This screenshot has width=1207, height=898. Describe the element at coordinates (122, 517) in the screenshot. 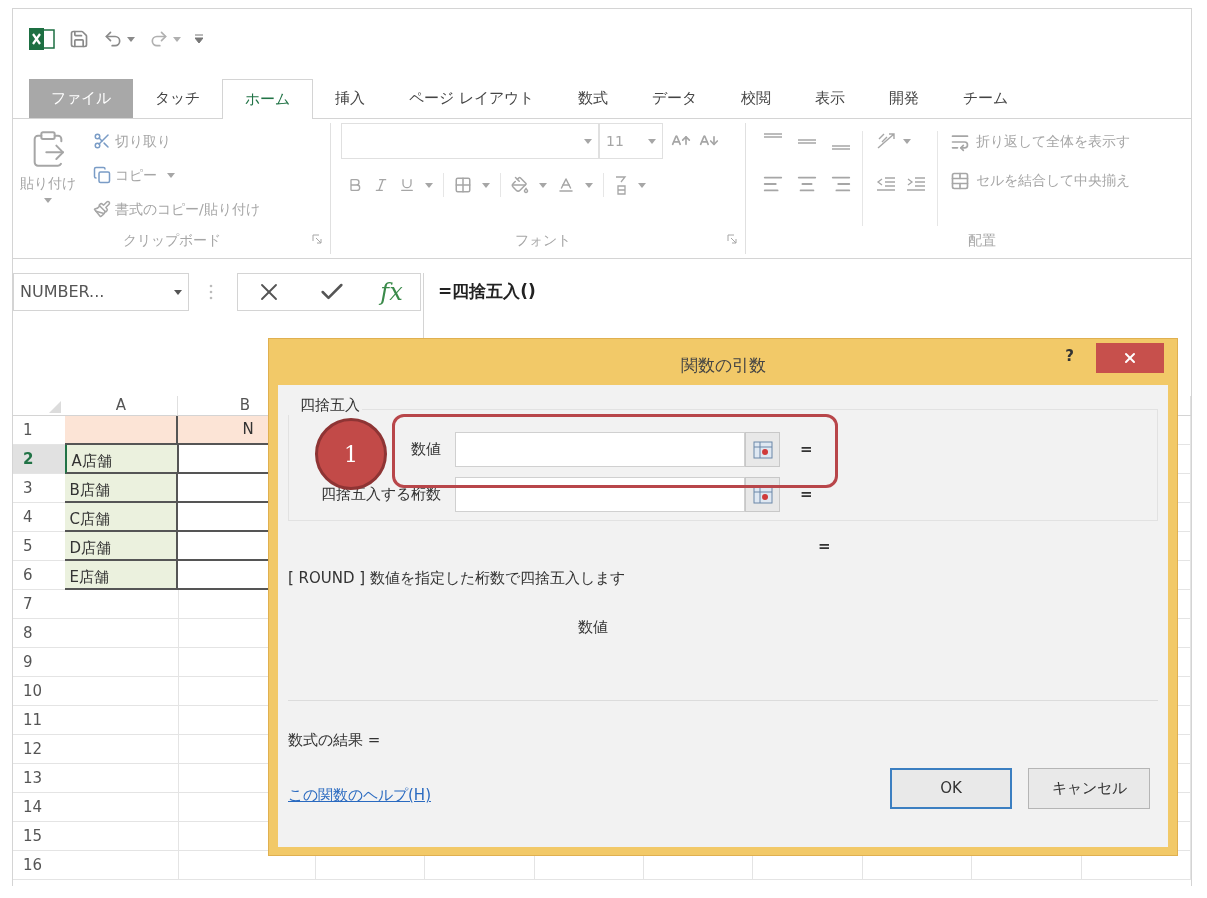

I see `table-cell: C店舗` at that location.